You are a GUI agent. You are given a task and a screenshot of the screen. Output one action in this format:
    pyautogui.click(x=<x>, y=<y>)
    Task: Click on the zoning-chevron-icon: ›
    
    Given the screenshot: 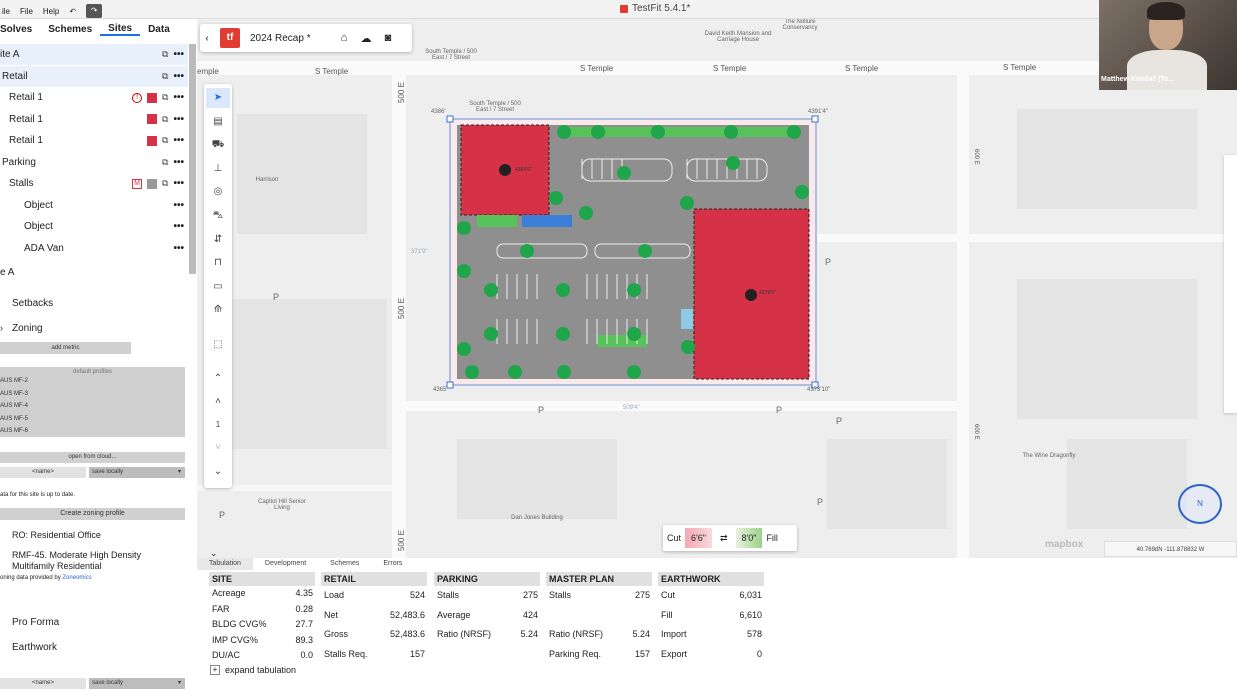 What is the action you would take?
    pyautogui.click(x=1, y=328)
    